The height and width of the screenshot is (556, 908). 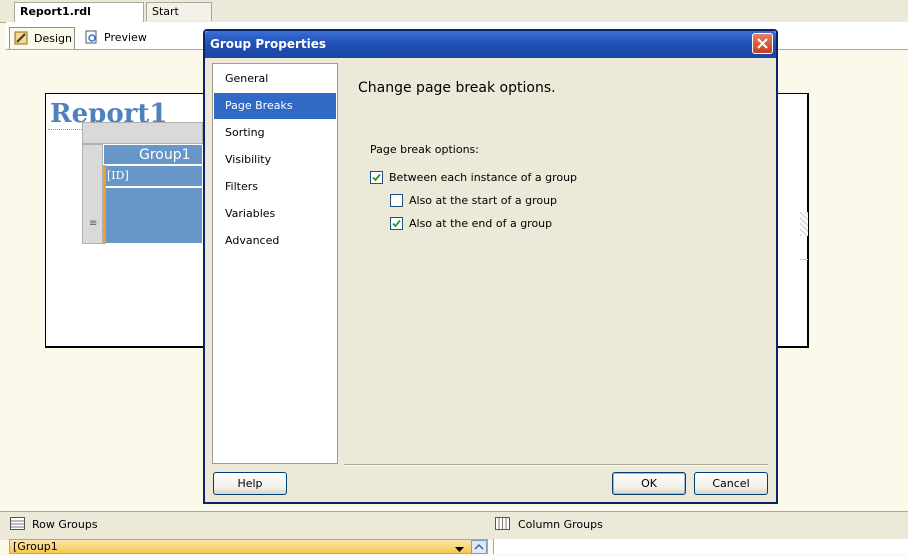 I want to click on chevron-up-icon, so click(x=479, y=546).